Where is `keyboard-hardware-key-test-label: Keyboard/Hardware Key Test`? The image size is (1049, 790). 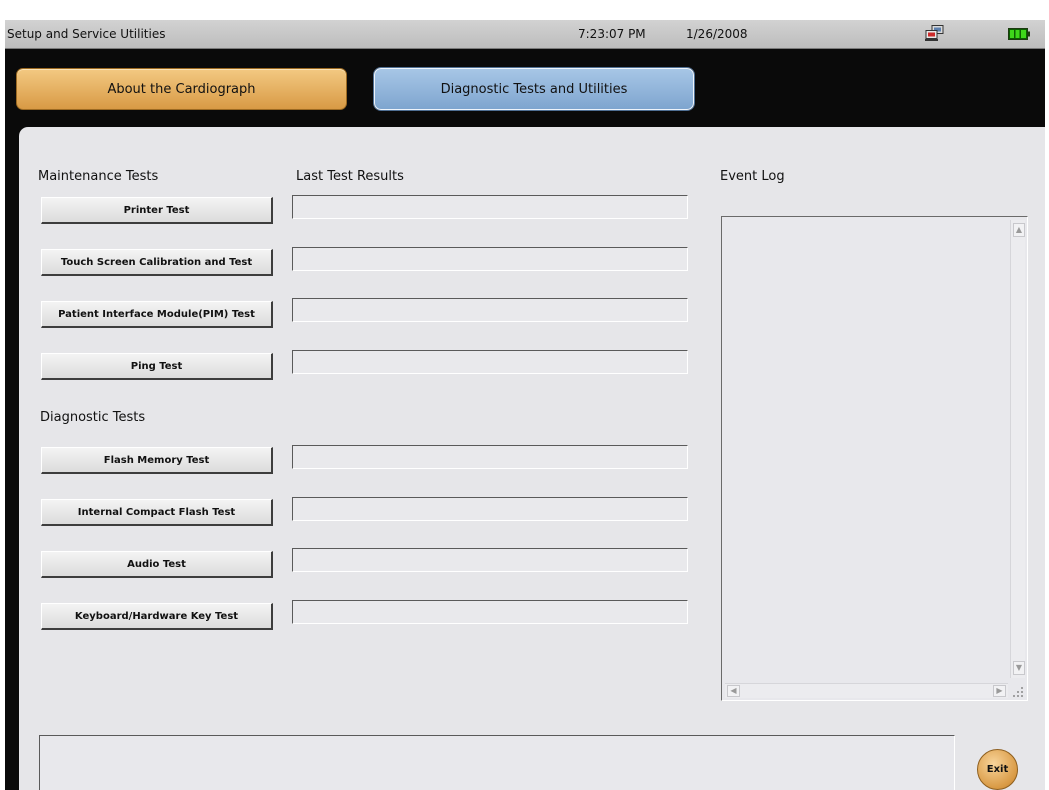 keyboard-hardware-key-test-label: Keyboard/Hardware Key Test is located at coordinates (156, 616).